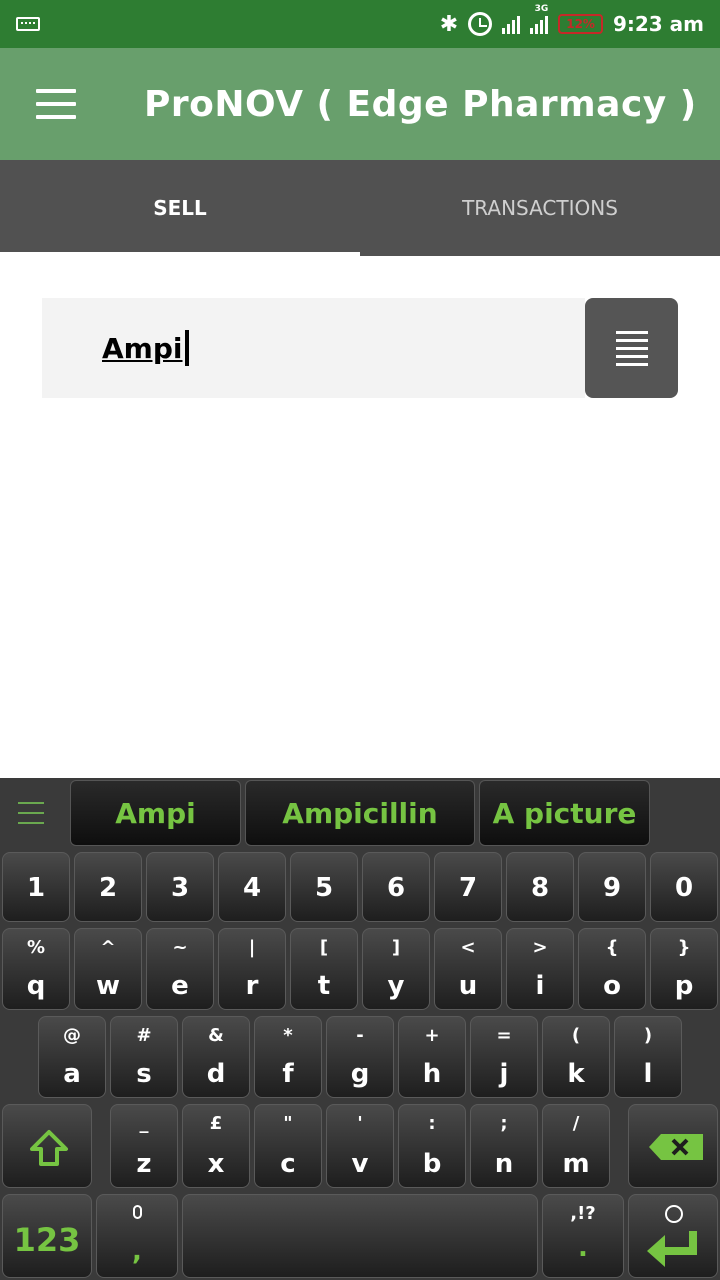  I want to click on key-o-label: o, so click(612, 986).